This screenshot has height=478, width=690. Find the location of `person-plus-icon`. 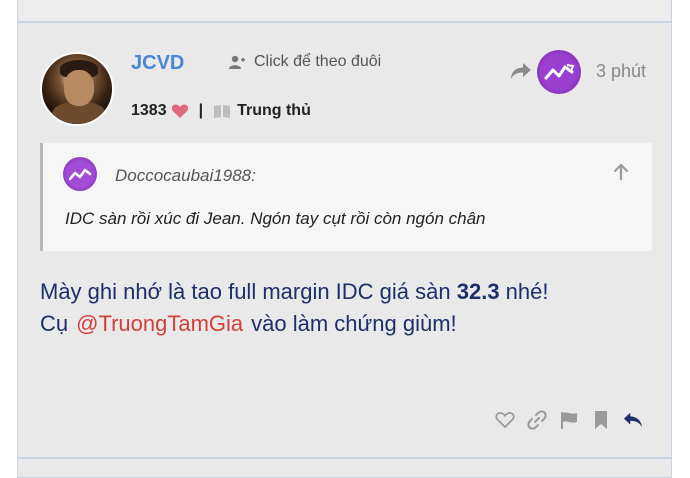

person-plus-icon is located at coordinates (237, 62).